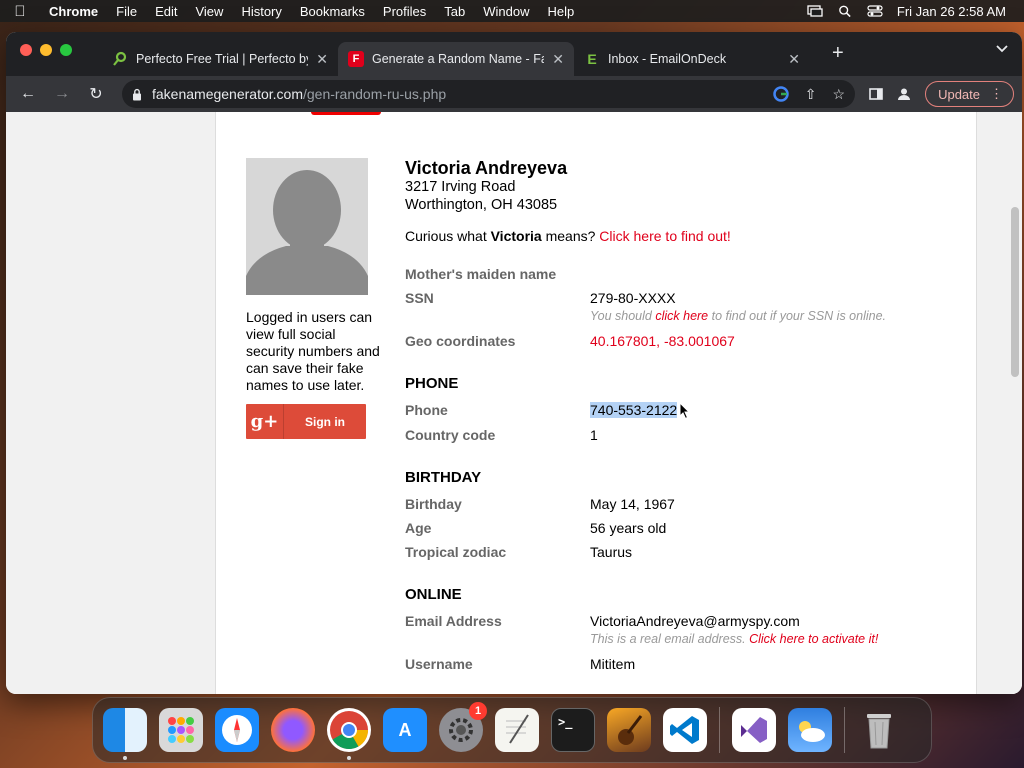 The width and height of the screenshot is (1024, 768). What do you see at coordinates (405, 730) in the screenshot?
I see `app-store-icon: A` at bounding box center [405, 730].